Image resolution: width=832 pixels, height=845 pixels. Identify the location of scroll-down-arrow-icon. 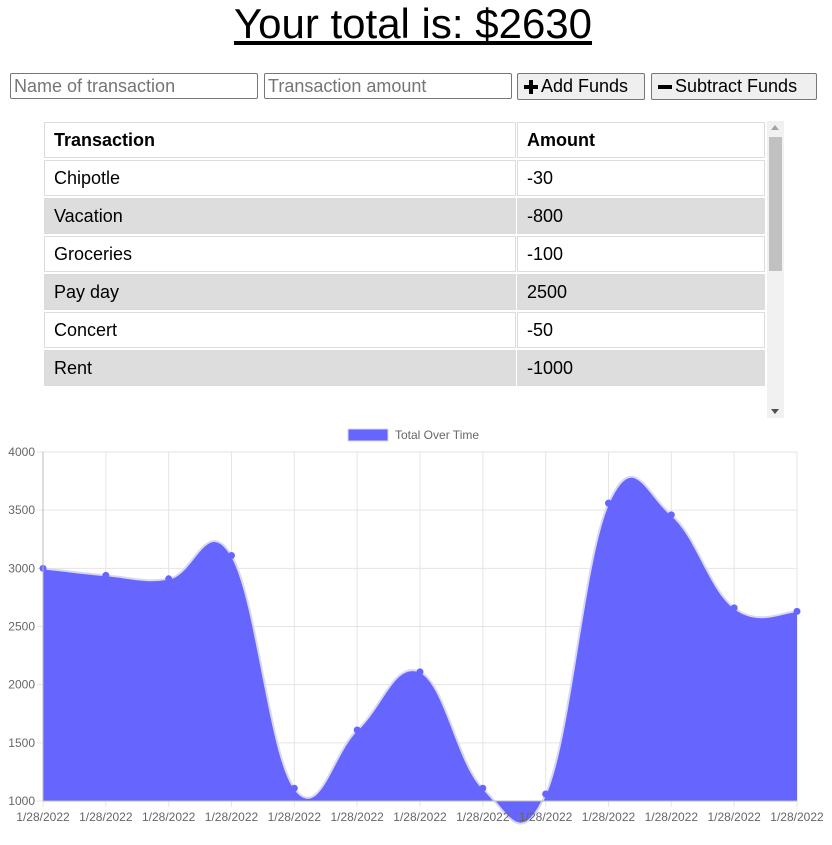
(775, 411).